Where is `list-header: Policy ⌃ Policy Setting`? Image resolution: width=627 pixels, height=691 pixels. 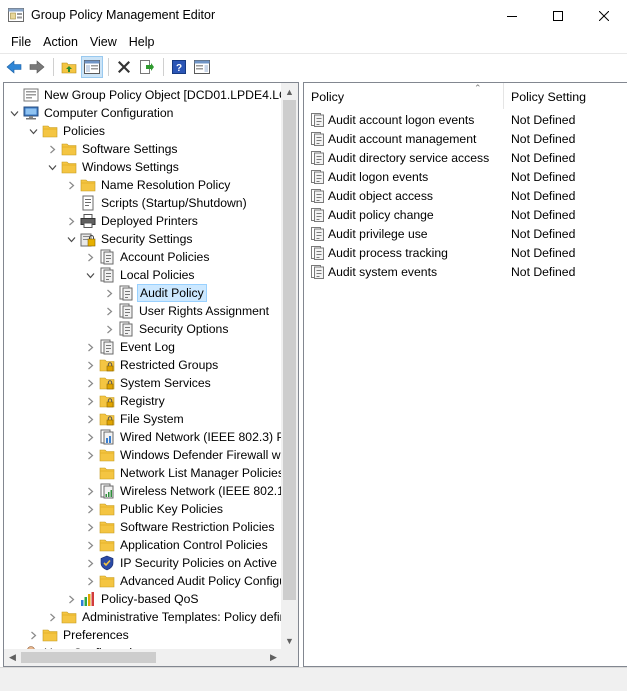
list-header: Policy ⌃ Policy Setting is located at coordinates (465, 96).